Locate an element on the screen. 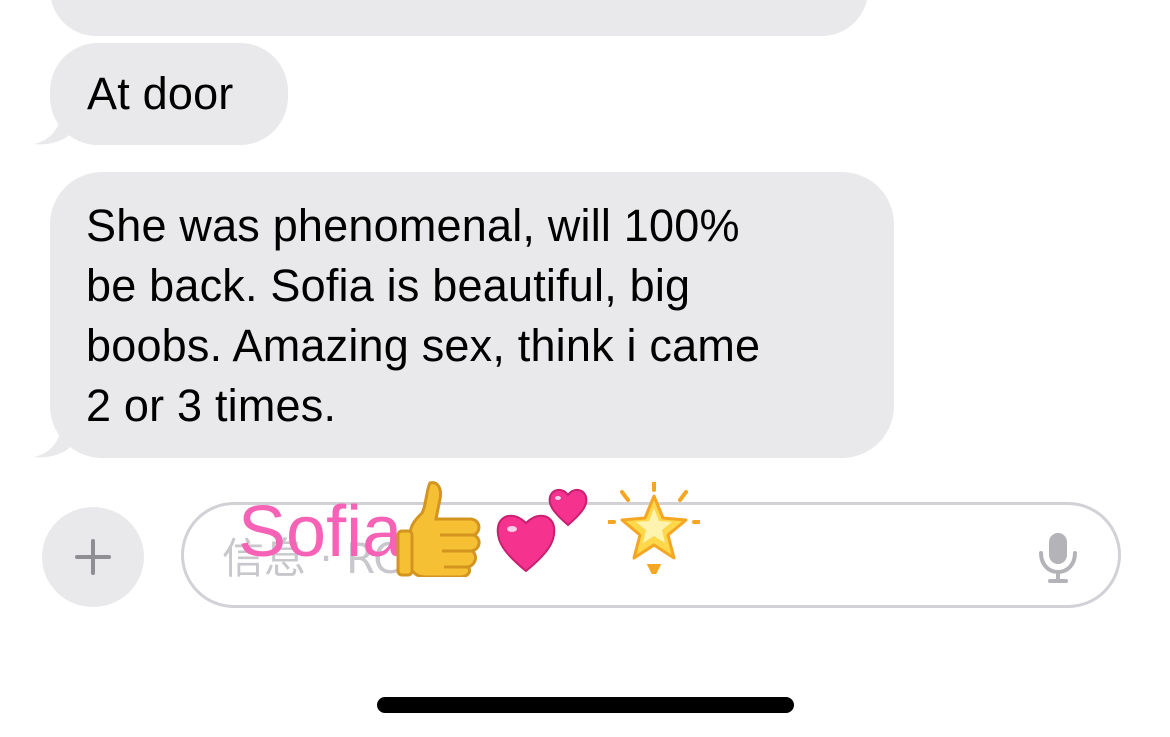  microphone-icon is located at coordinates (1058, 558).